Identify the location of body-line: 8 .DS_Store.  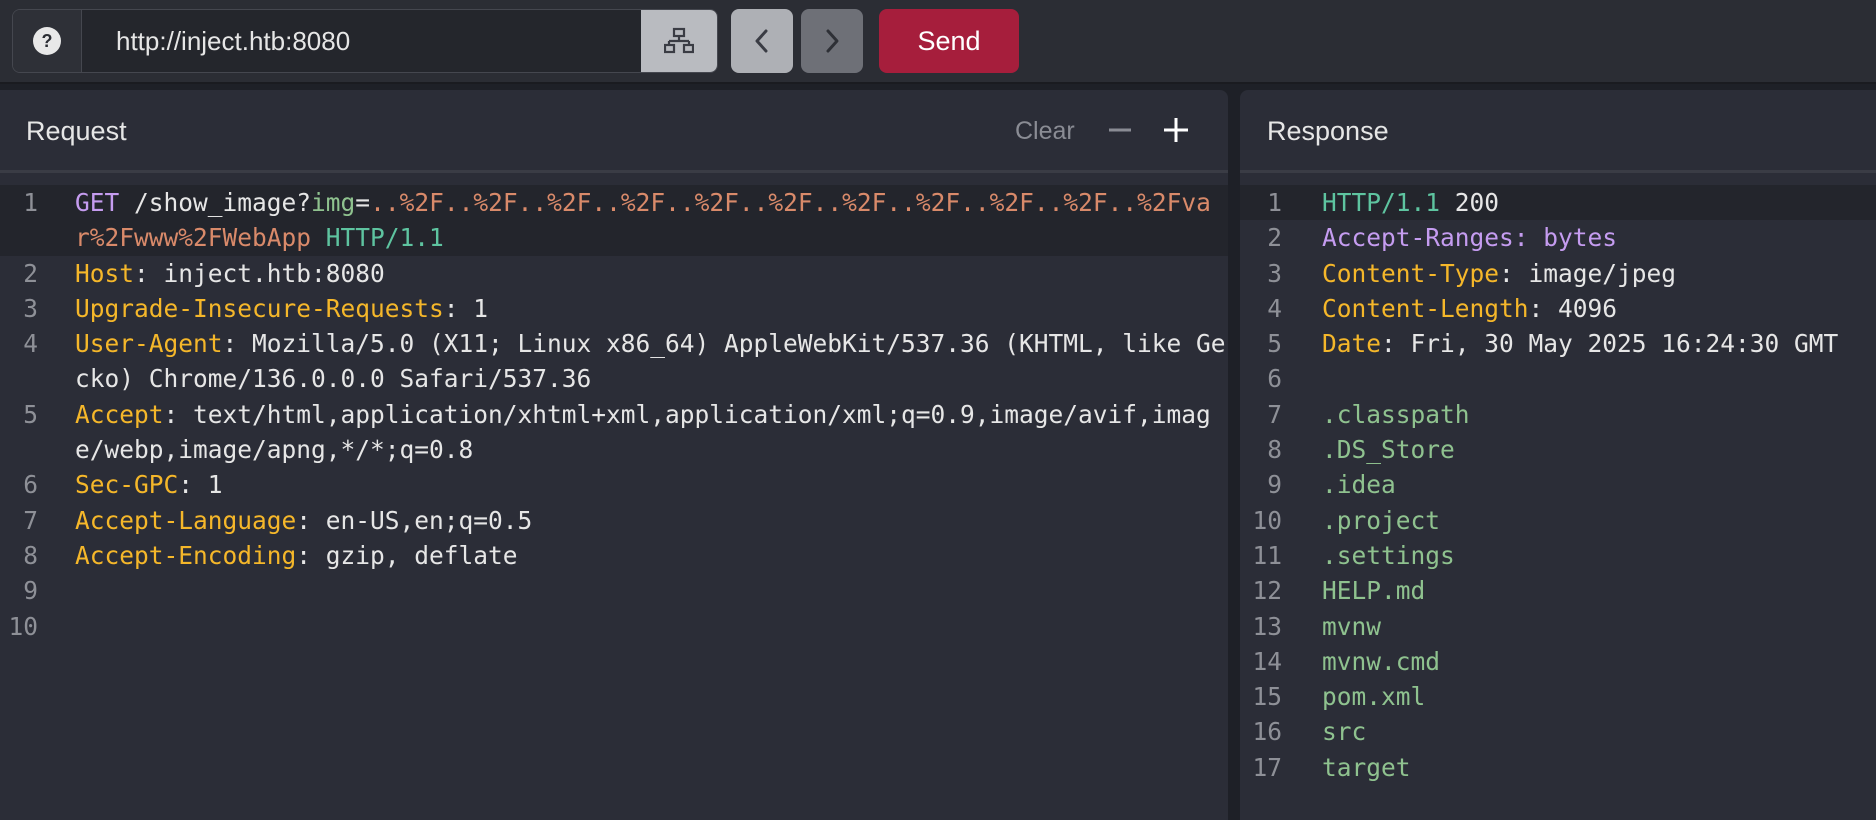
(1558, 449).